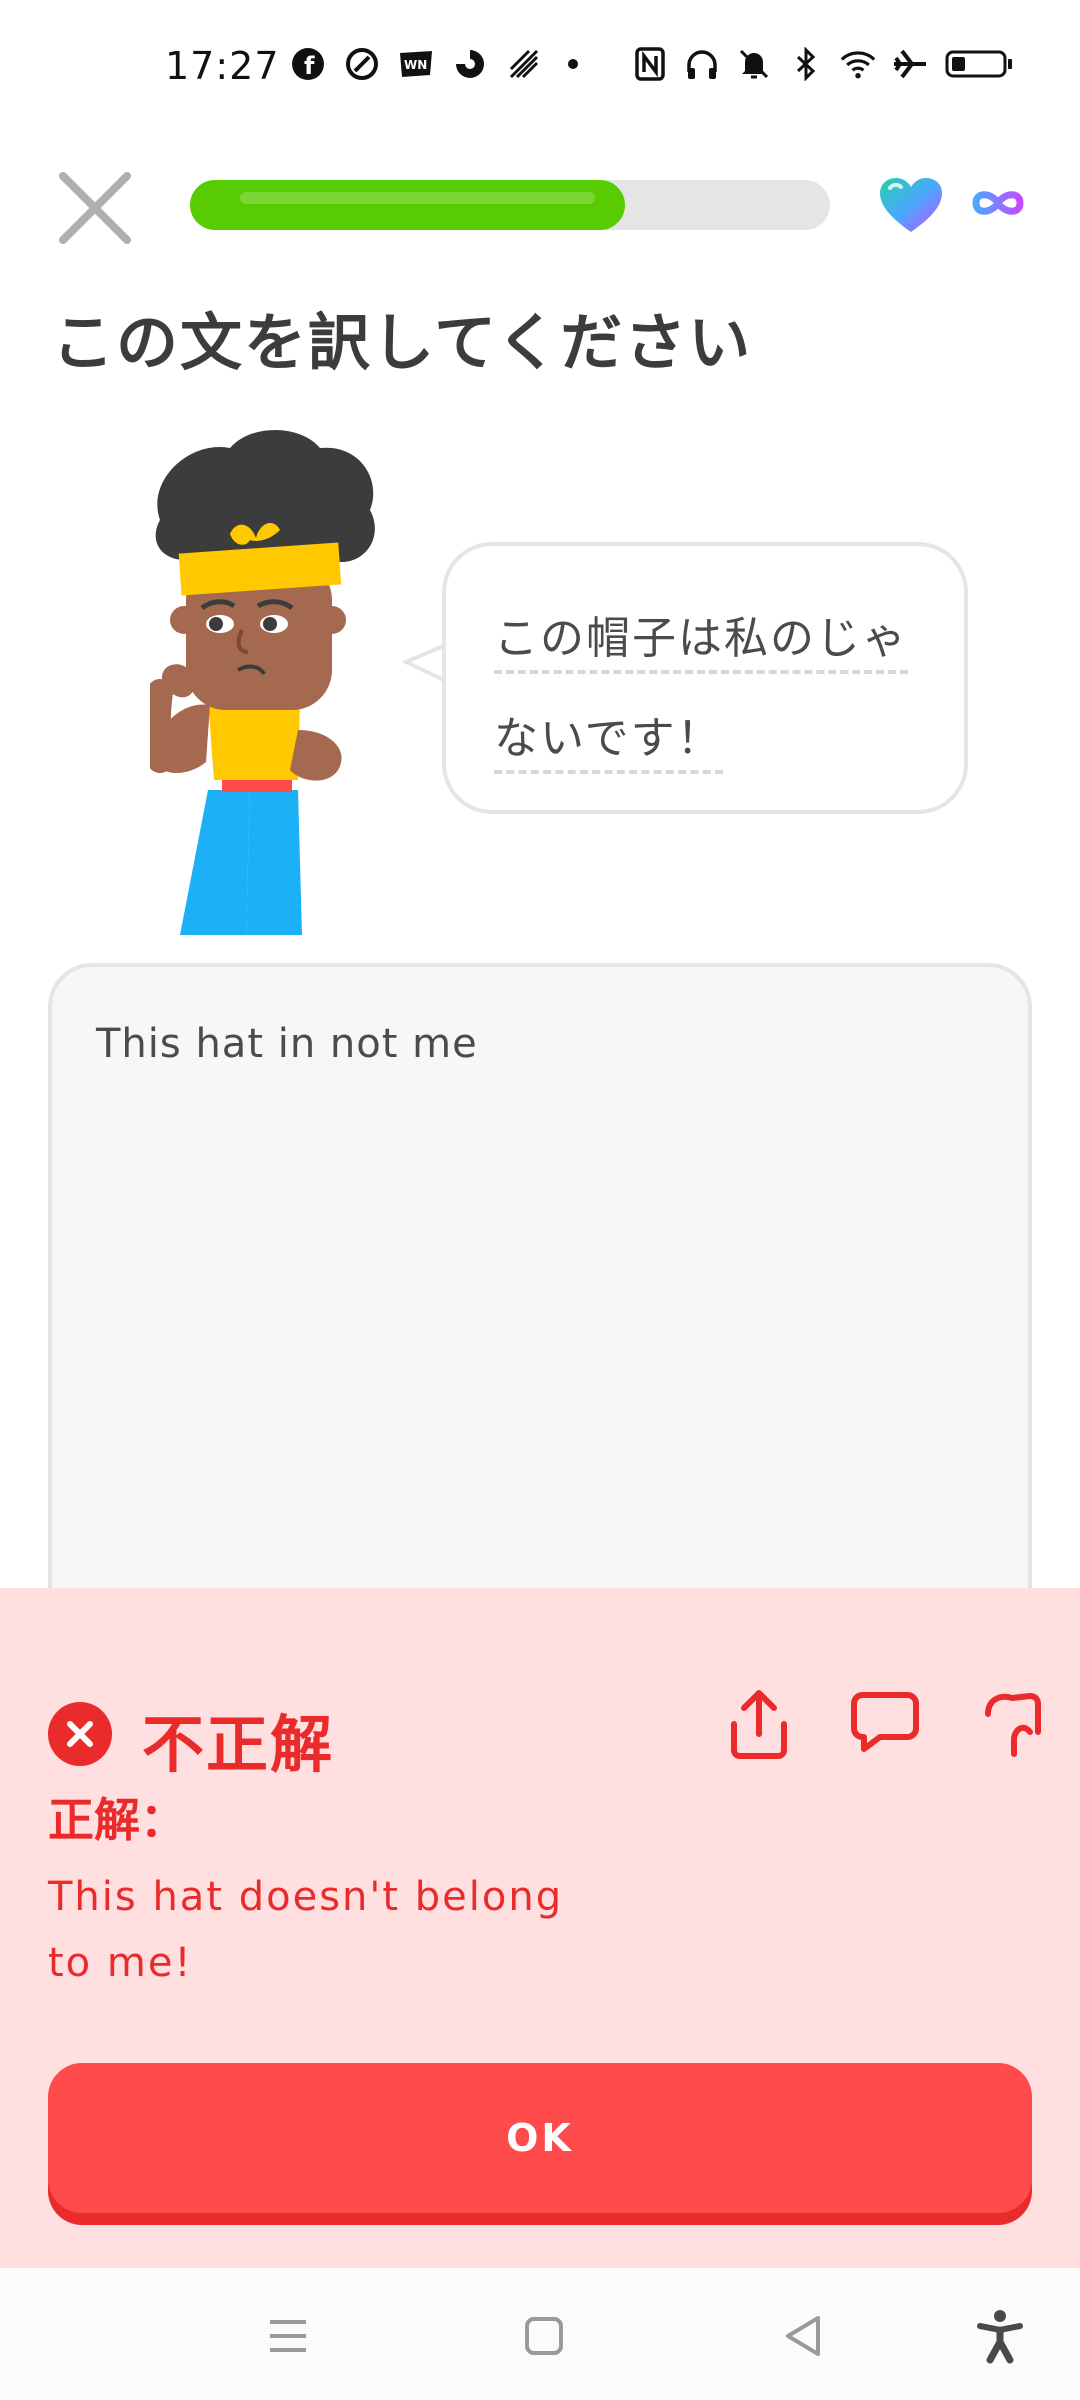 This screenshot has width=1080, height=2400. I want to click on svg-text: WN, so click(415, 65).